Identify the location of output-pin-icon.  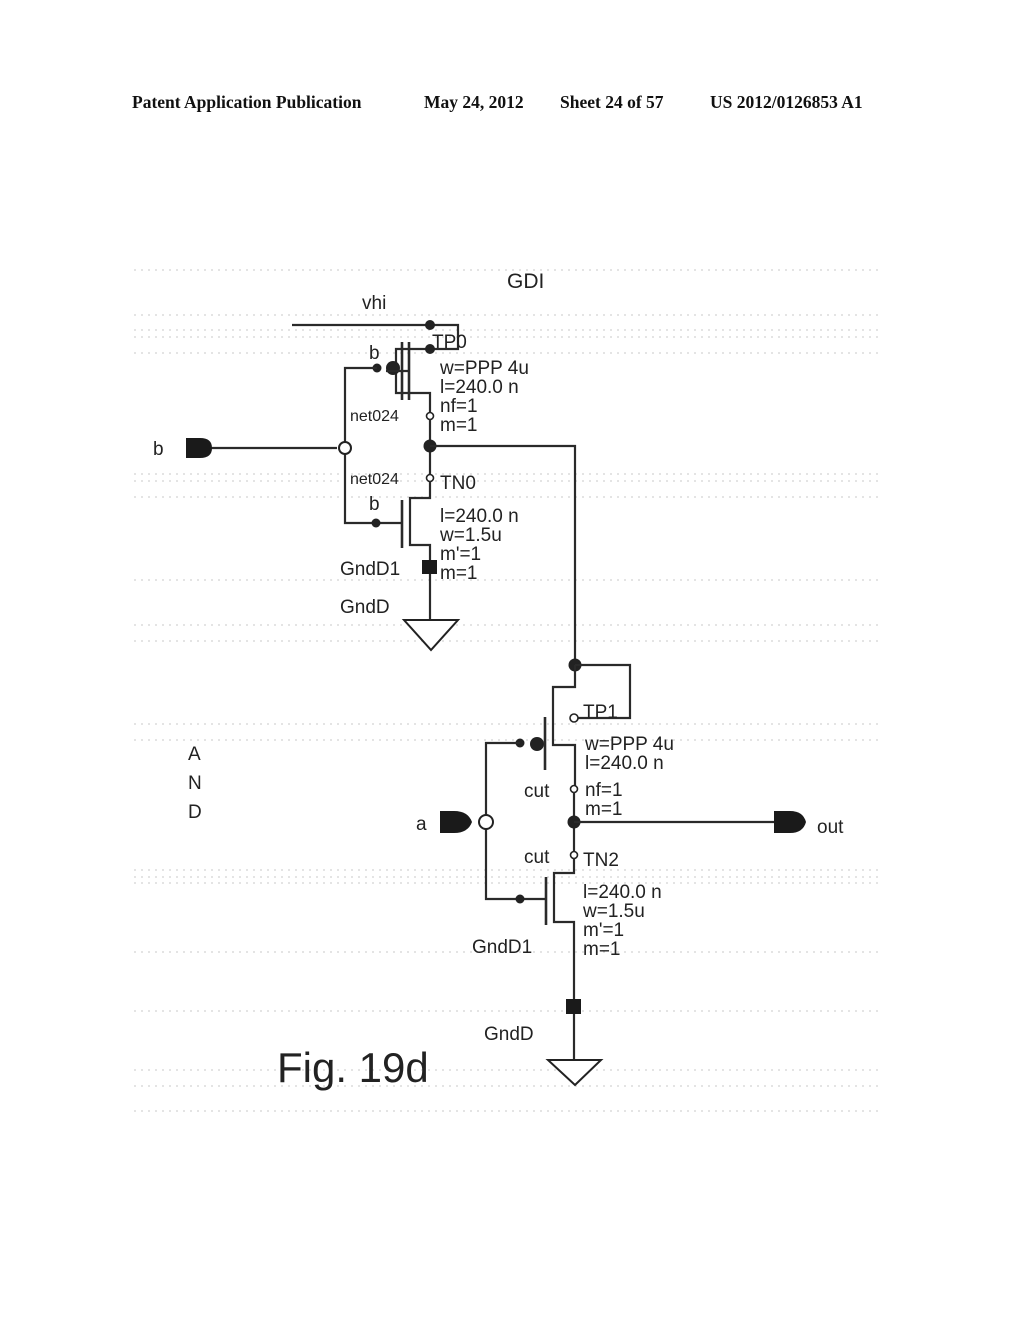
(790, 822).